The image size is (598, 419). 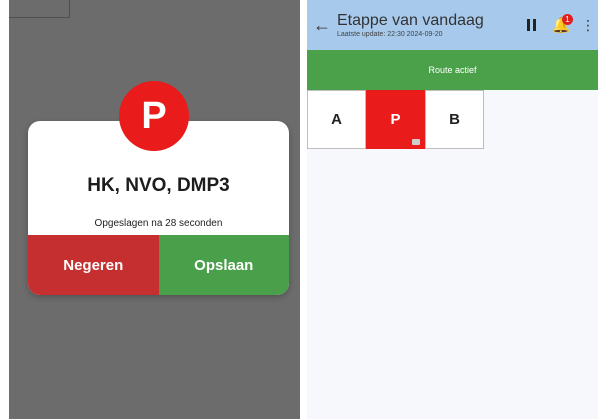 What do you see at coordinates (410, 20) in the screenshot?
I see `page-title: Etappe van vandaag` at bounding box center [410, 20].